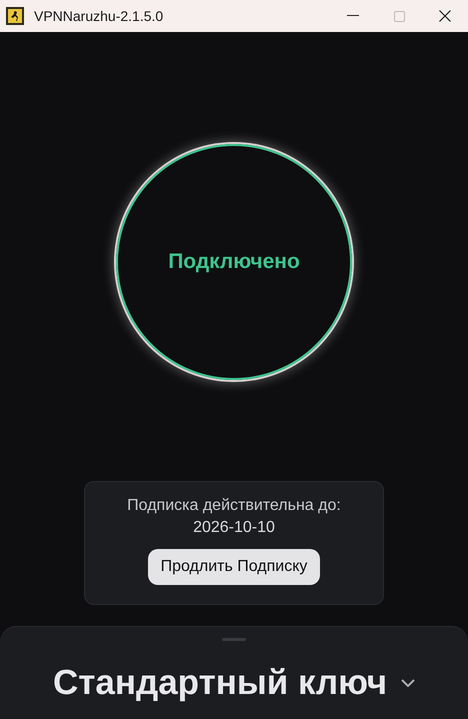 Image resolution: width=468 pixels, height=719 pixels. Describe the element at coordinates (15, 16) in the screenshot. I see `app-icon` at that location.